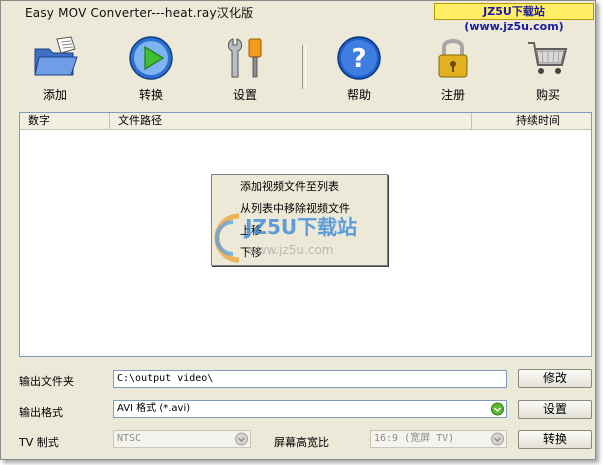 This screenshot has width=603, height=465. Describe the element at coordinates (453, 58) in the screenshot. I see `lock-icon` at that location.